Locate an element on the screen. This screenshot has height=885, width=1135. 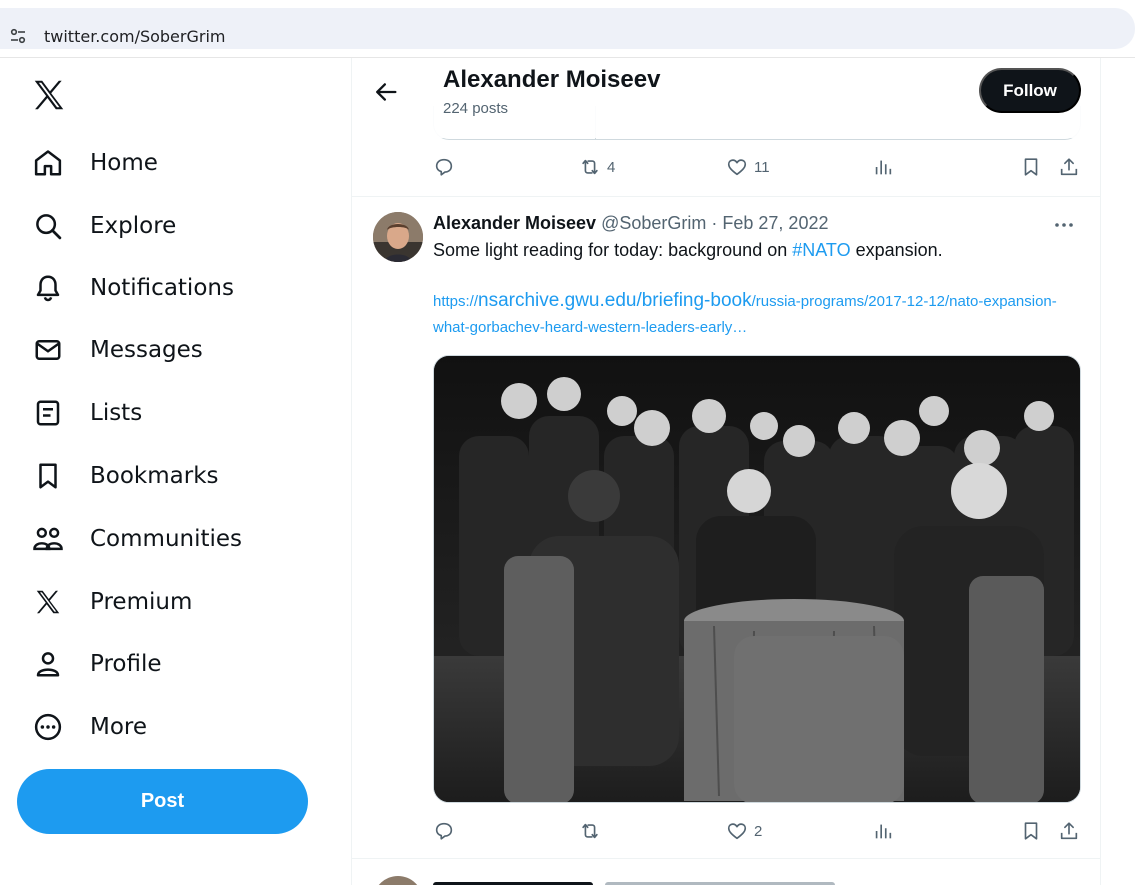
communities-icon is located at coordinates (48, 539).